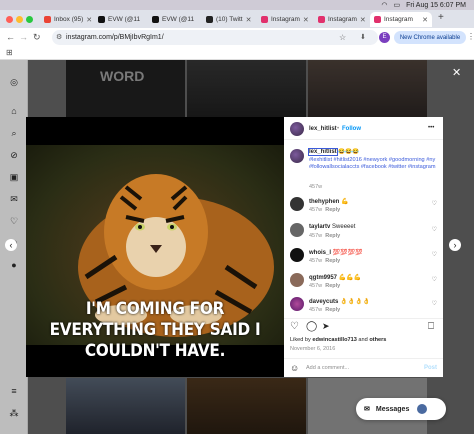 The image size is (474, 434). I want to click on messenger-icon: ✉, so click(367, 409).